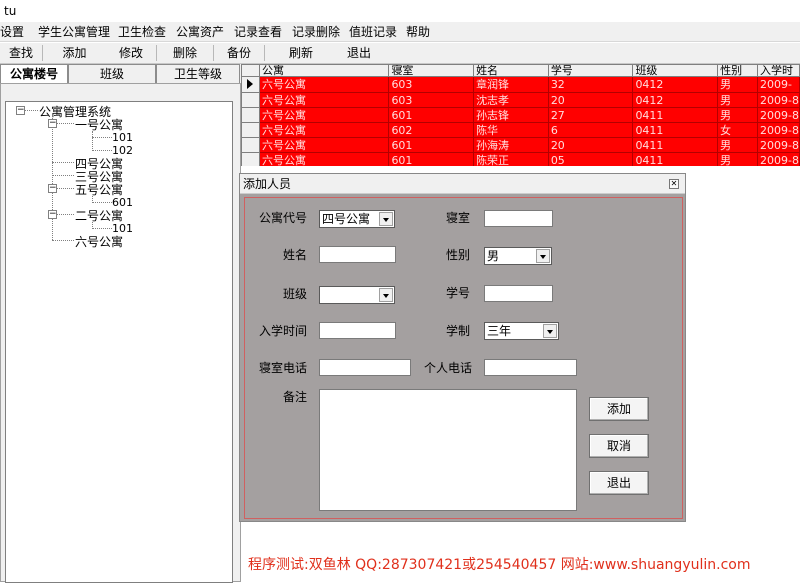 The height and width of the screenshot is (583, 800). Describe the element at coordinates (357, 330) in the screenshot. I see `enroll-date-input` at that location.